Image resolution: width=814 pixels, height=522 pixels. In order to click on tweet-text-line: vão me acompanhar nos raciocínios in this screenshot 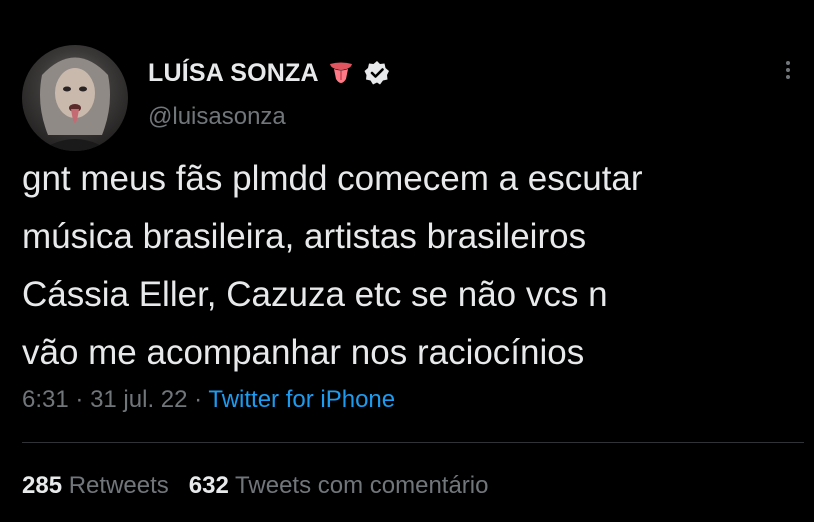, I will do `click(303, 352)`.